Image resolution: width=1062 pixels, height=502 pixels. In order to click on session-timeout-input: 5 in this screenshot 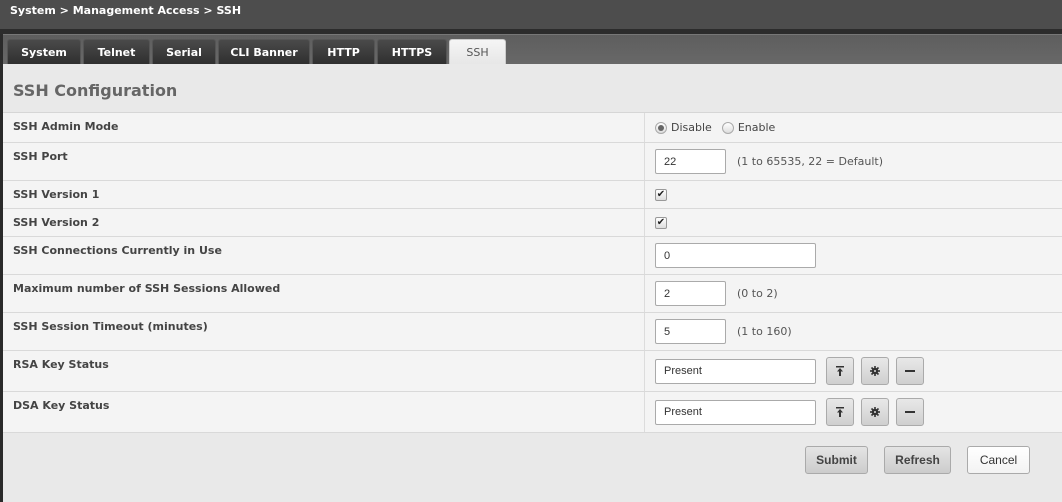, I will do `click(690, 331)`.